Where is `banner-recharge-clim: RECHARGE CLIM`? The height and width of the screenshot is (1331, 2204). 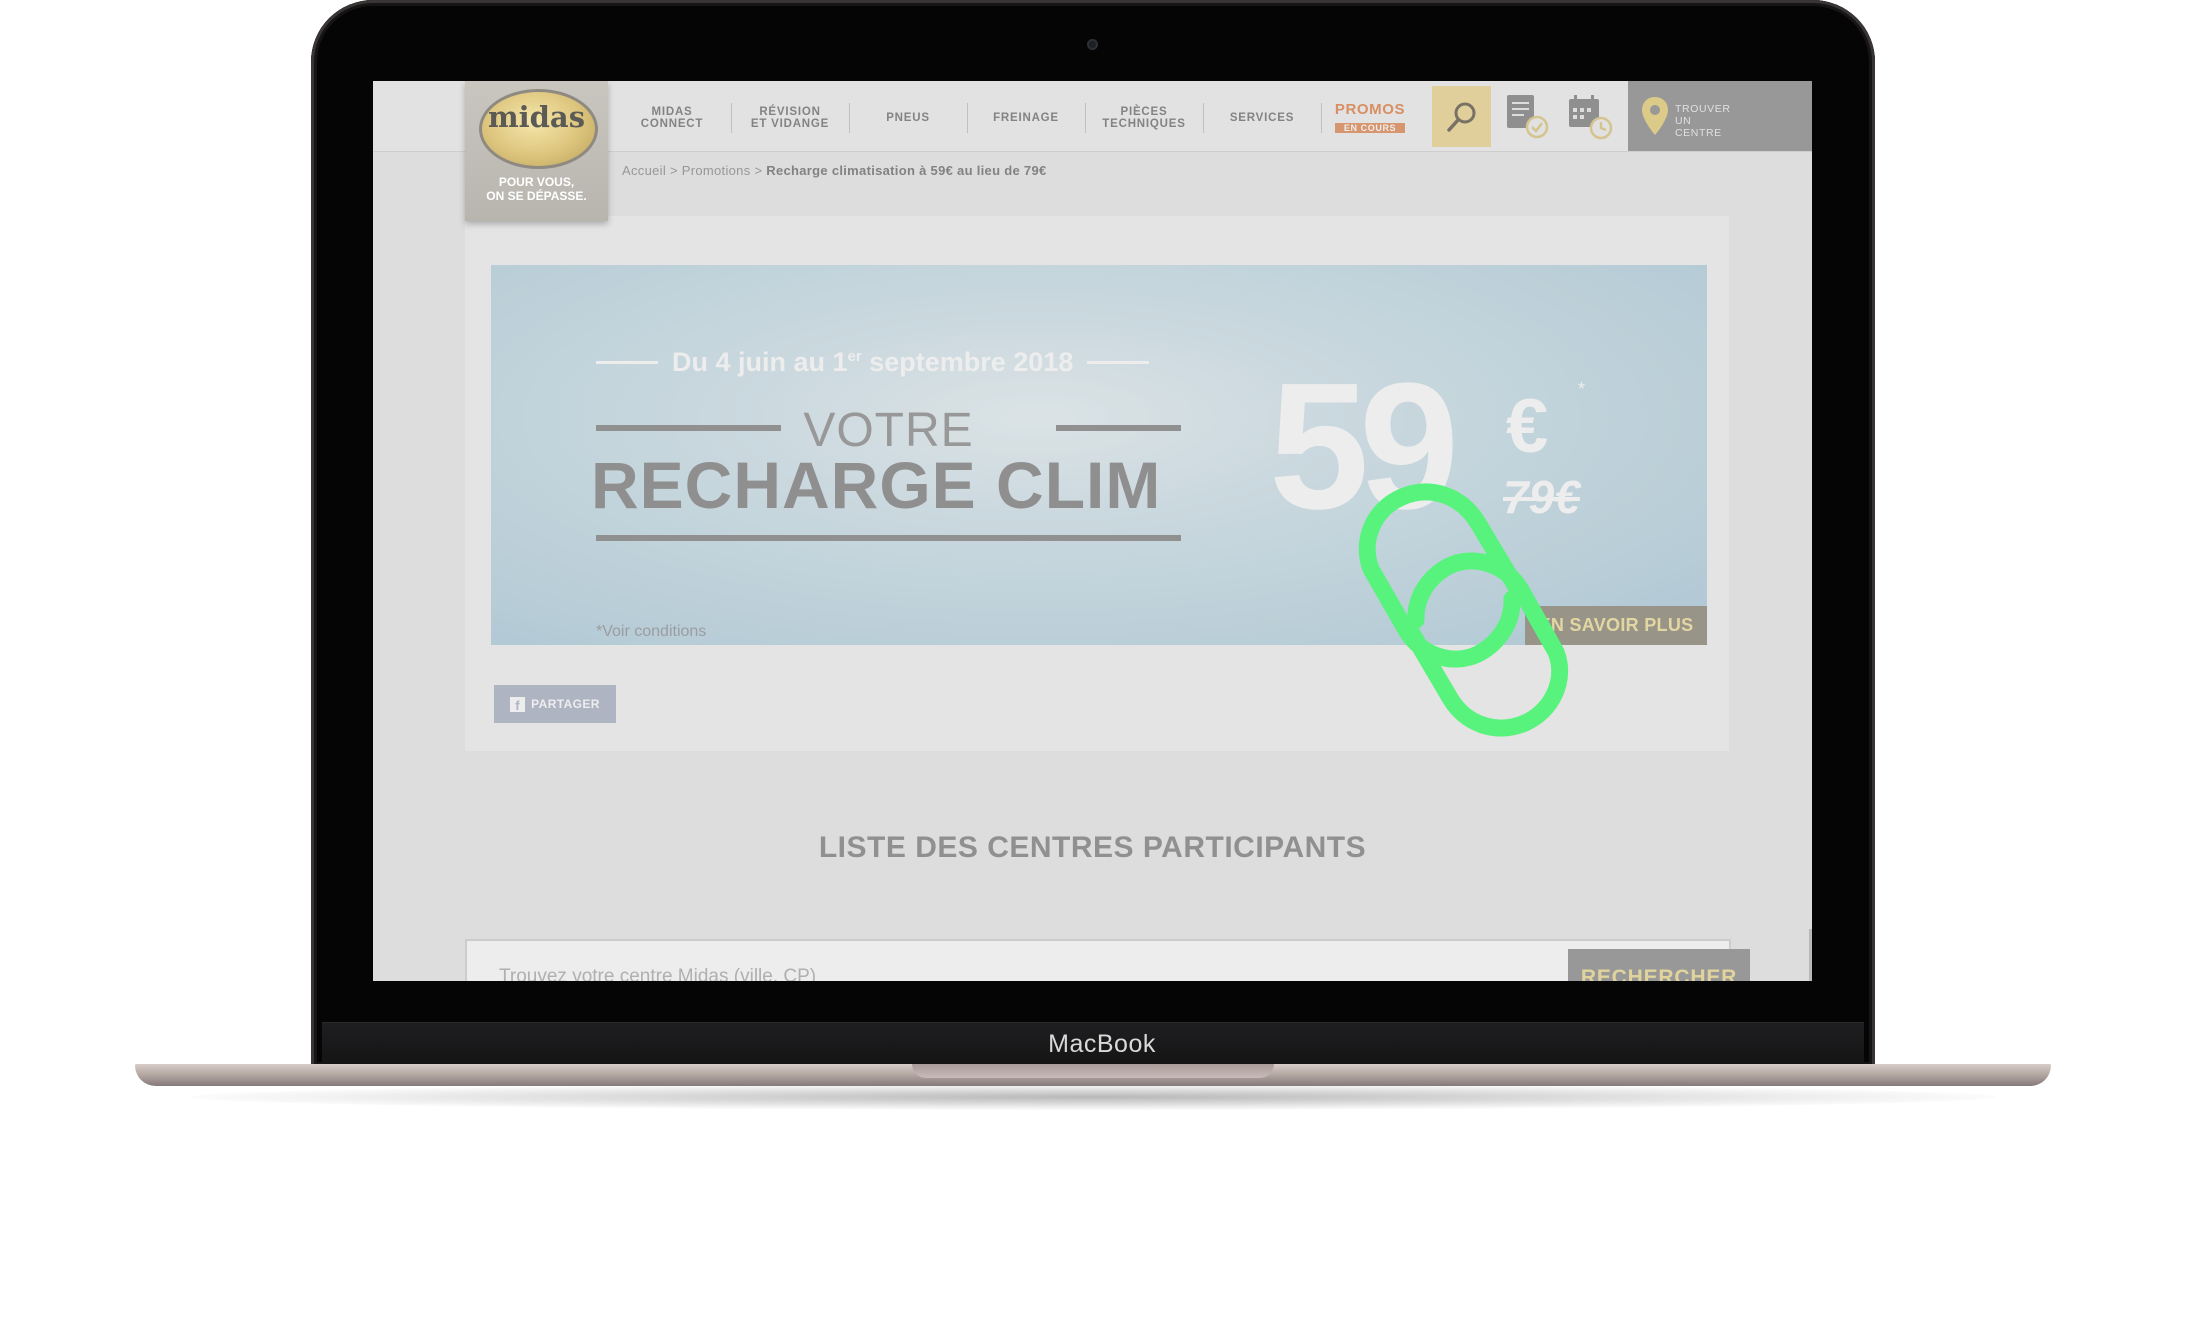
banner-recharge-clim: RECHARGE CLIM is located at coordinates (876, 485).